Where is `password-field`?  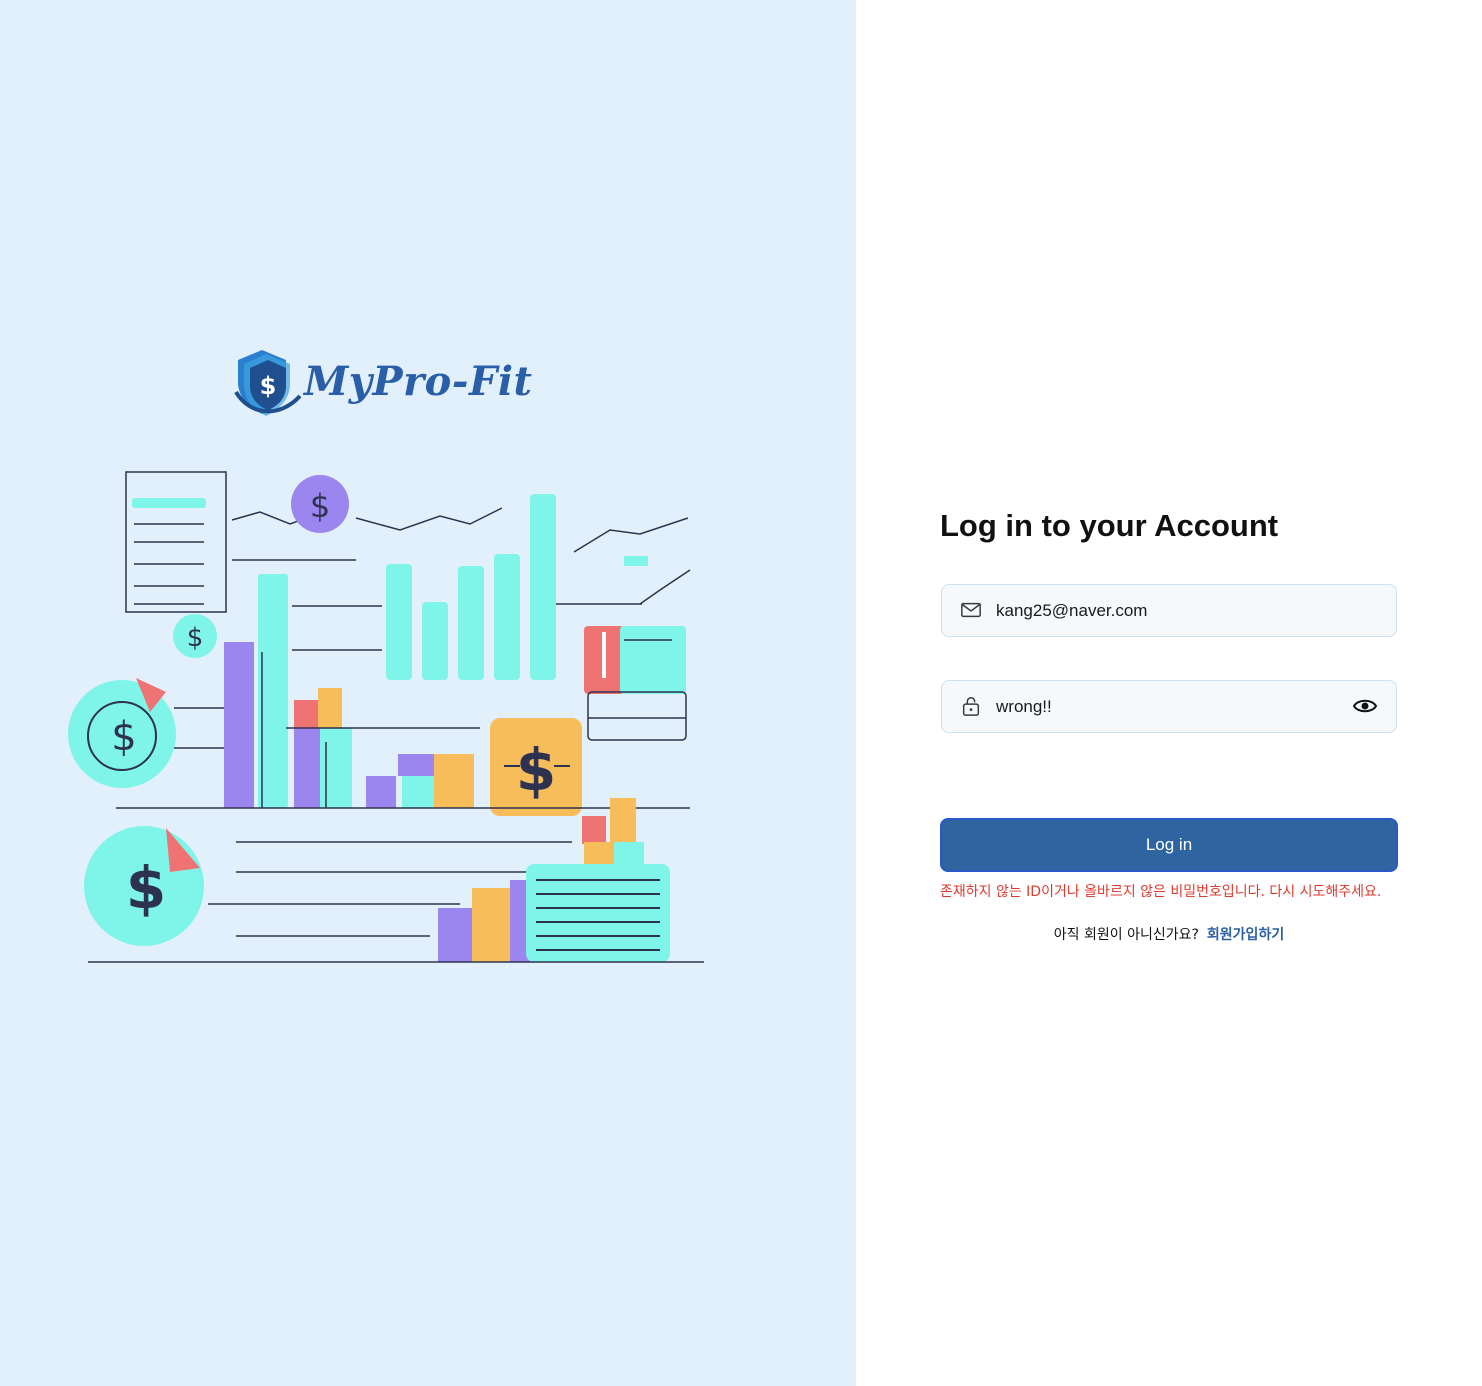 password-field is located at coordinates (1169, 706).